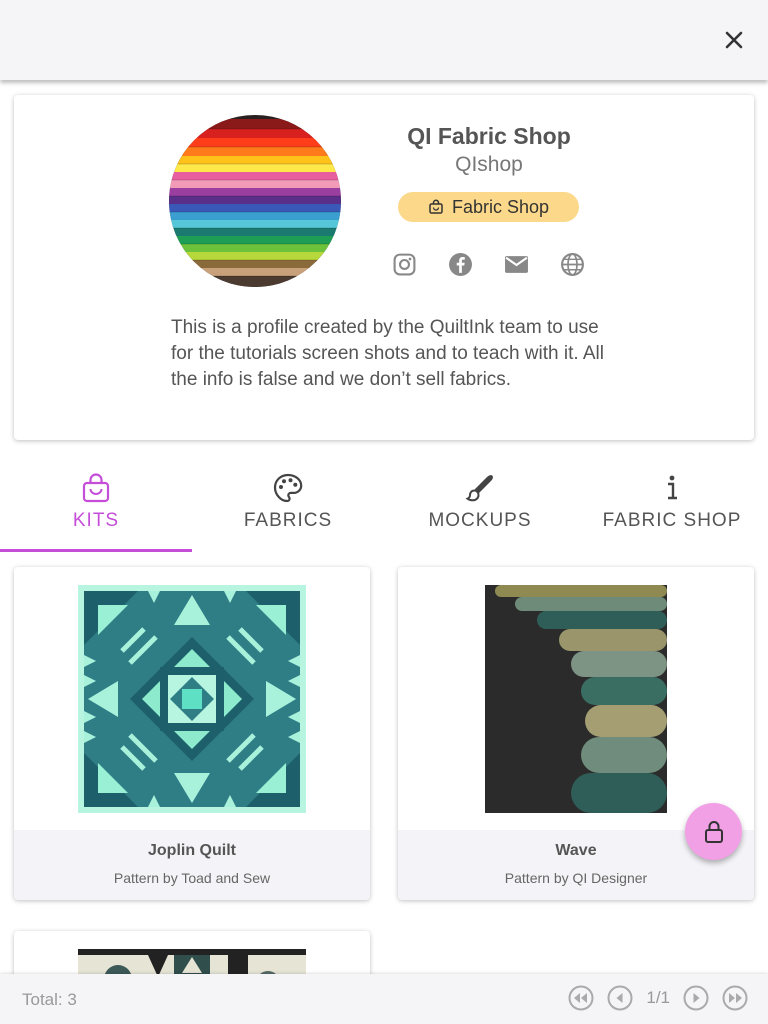  I want to click on info-icon, so click(672, 487).